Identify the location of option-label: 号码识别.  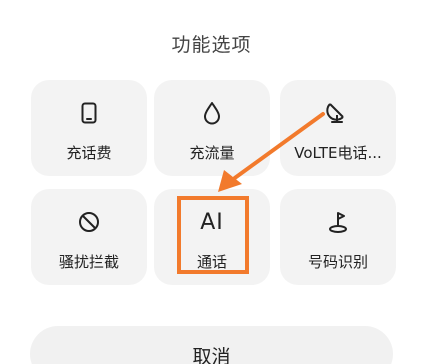
(337, 262).